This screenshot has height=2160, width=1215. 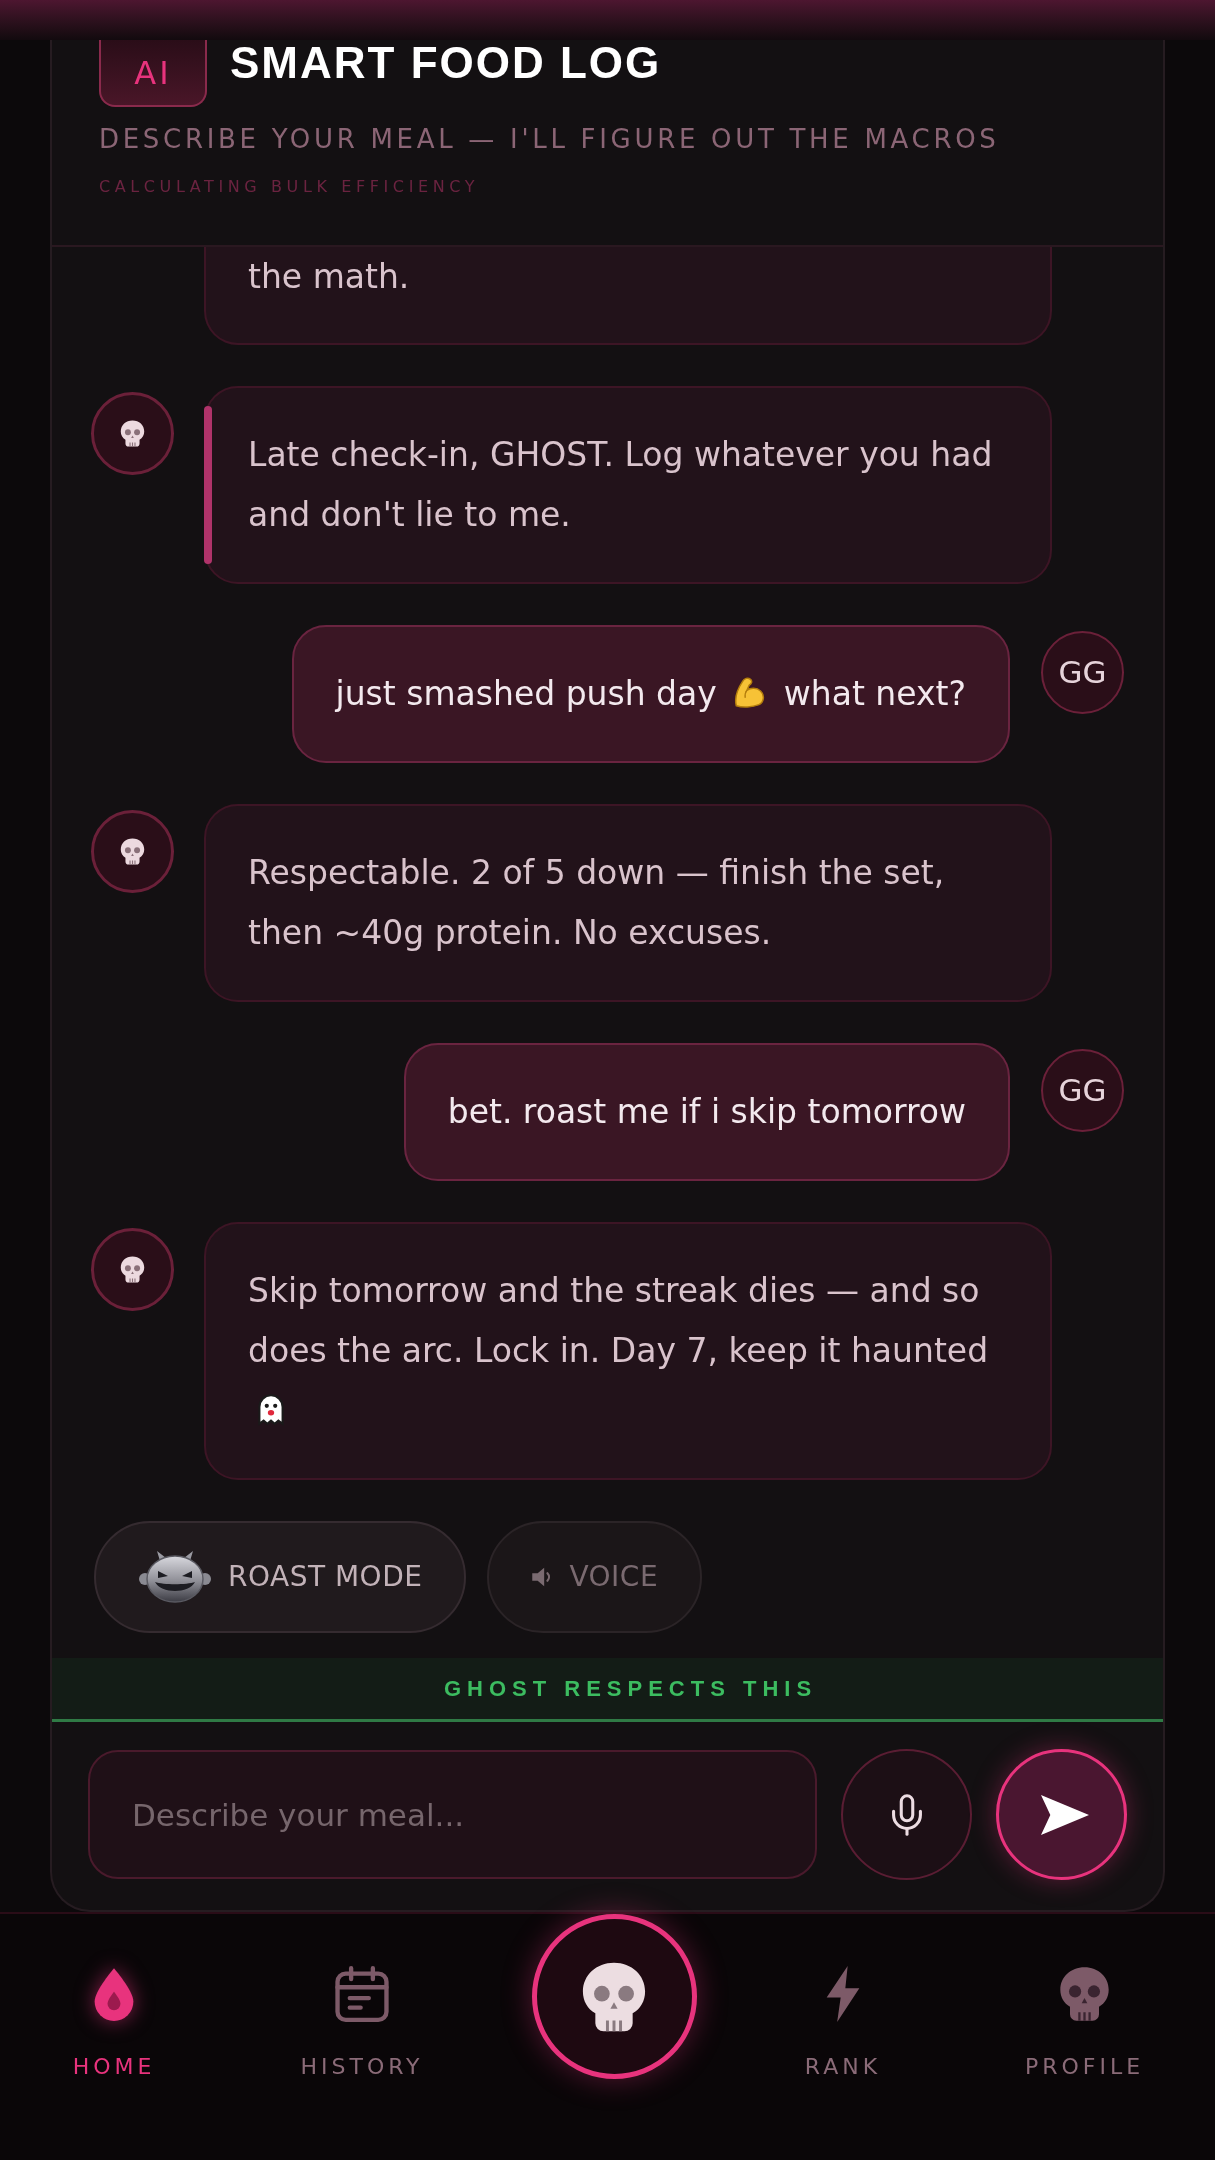 What do you see at coordinates (843, 1994) in the screenshot?
I see `lightning-icon` at bounding box center [843, 1994].